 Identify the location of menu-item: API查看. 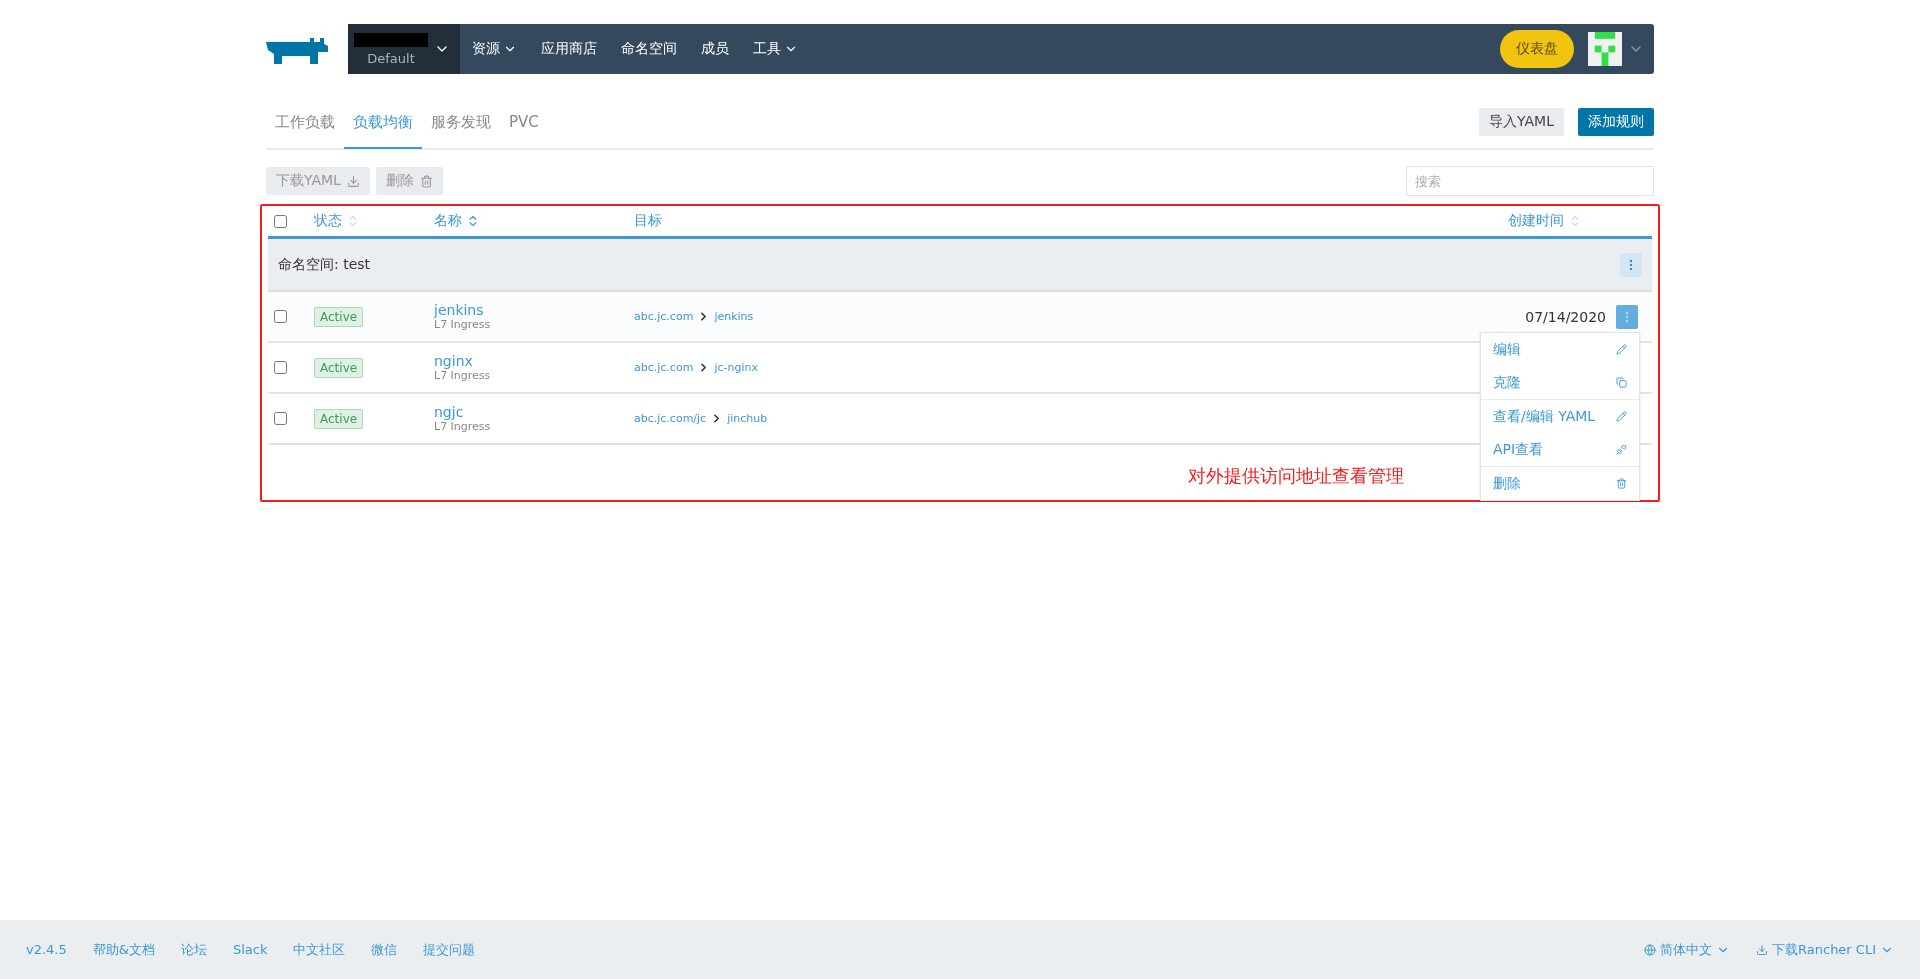
(1560, 450).